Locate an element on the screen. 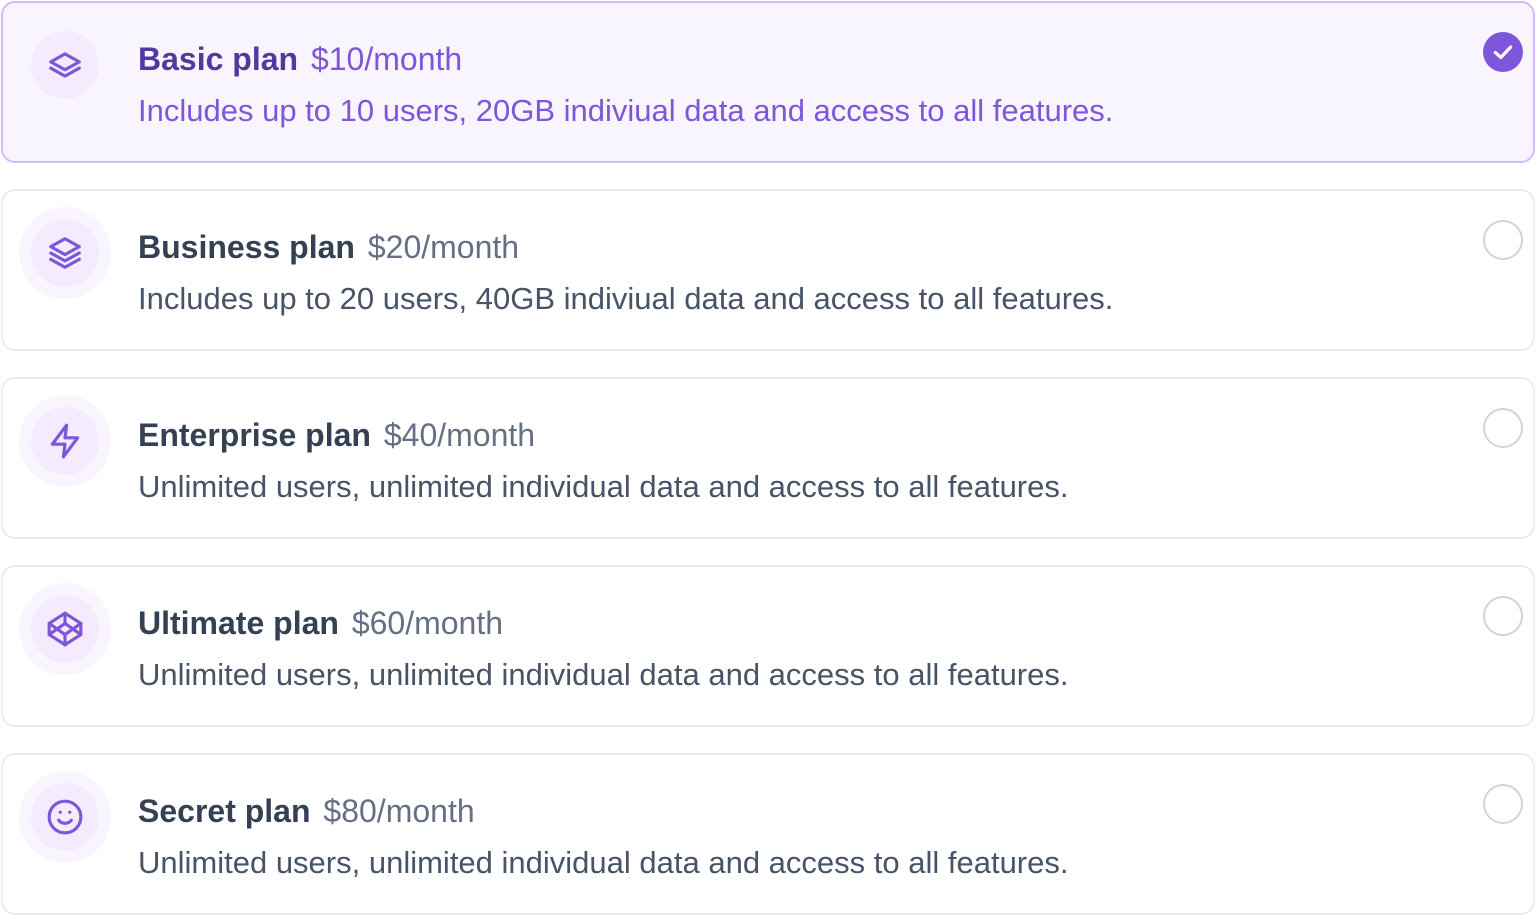 The height and width of the screenshot is (916, 1536). plan-price: $20/month is located at coordinates (443, 247).